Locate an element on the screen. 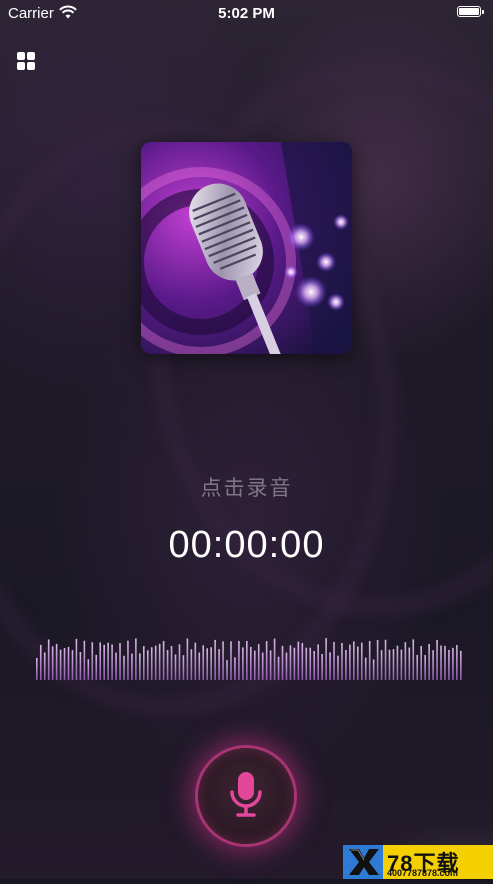  watermark: 78下载 4007787878.com is located at coordinates (418, 862).